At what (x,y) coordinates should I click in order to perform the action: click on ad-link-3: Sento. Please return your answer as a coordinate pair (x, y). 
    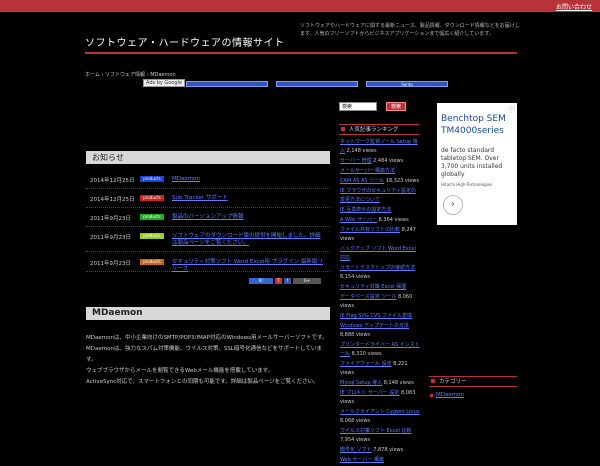
    Looking at the image, I should click on (407, 84).